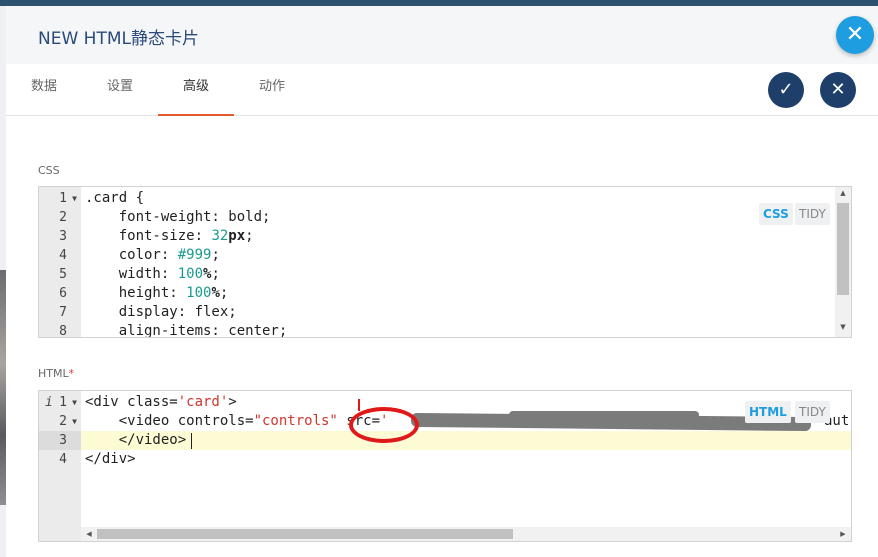 This screenshot has height=557, width=878. What do you see at coordinates (63, 331) in the screenshot?
I see `line-number: 8` at bounding box center [63, 331].